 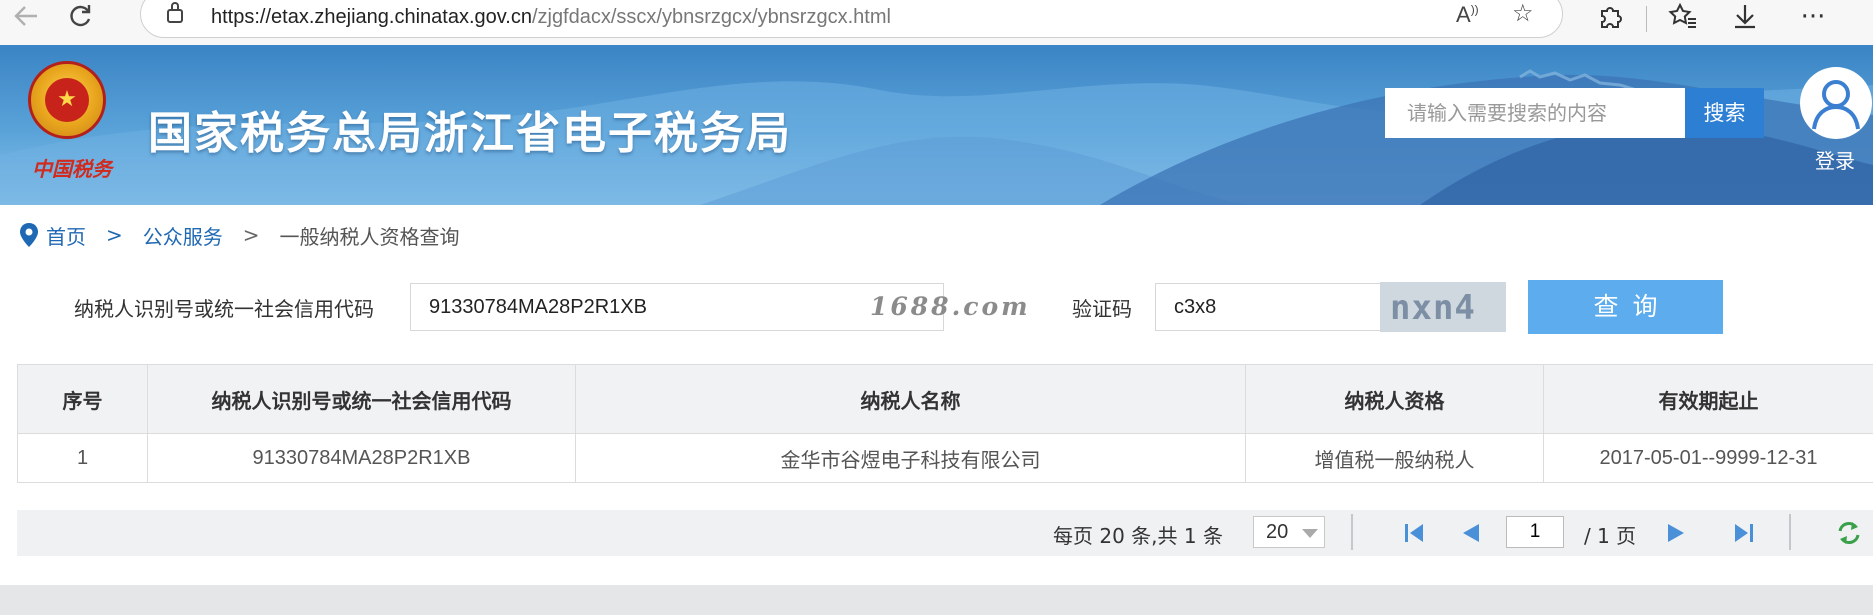 I want to click on watermark-text: 1688.com, so click(x=950, y=306).